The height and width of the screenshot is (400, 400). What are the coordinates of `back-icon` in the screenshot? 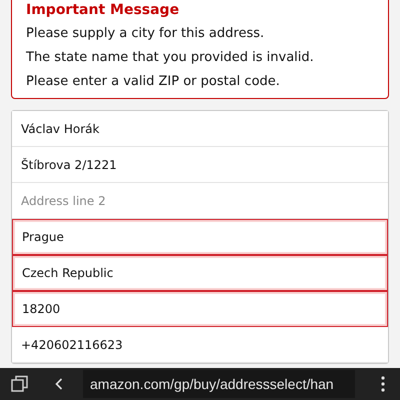 It's located at (59, 384).